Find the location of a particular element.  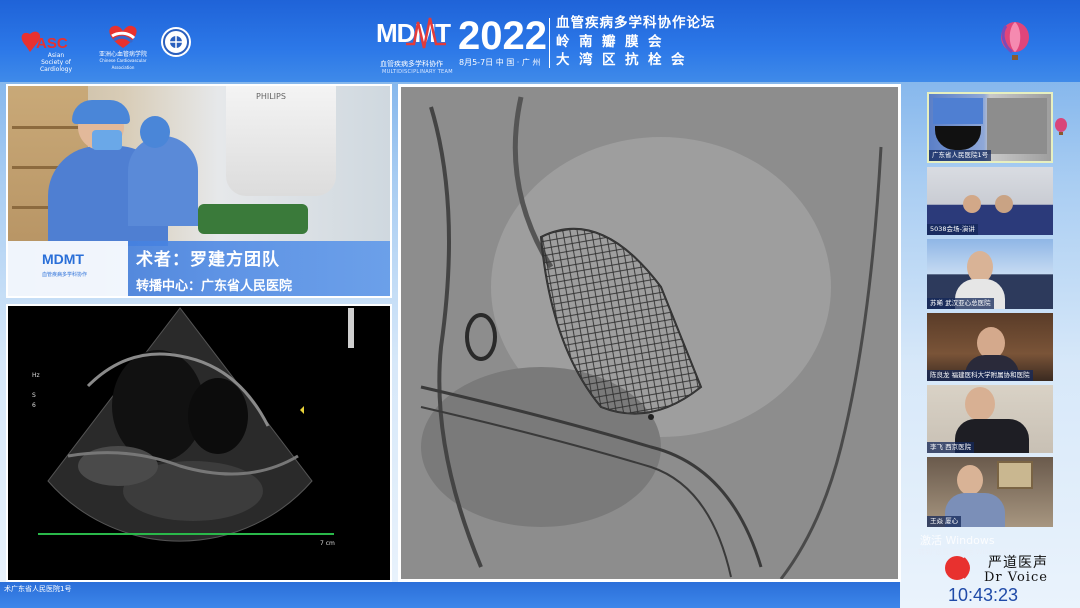

caption-mdmt-logo: MDMT is located at coordinates (63, 259).